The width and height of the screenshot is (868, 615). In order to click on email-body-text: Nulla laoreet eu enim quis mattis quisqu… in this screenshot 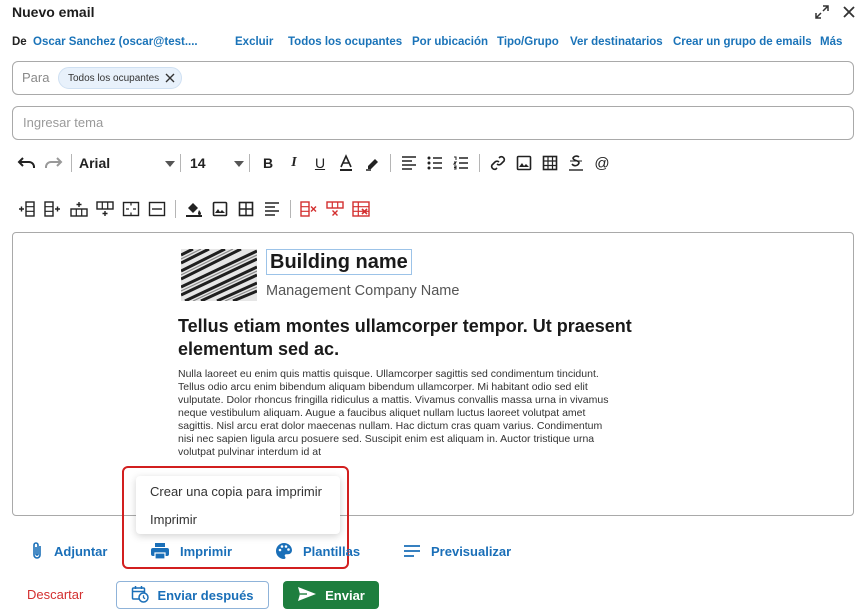, I will do `click(432, 413)`.